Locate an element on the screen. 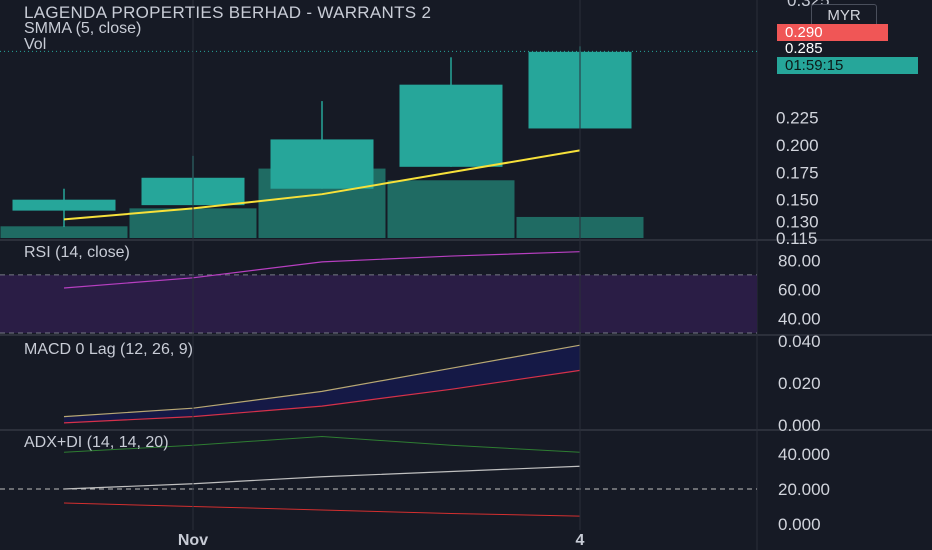 The image size is (932, 550). macd-tick-label: 0.020 is located at coordinates (799, 383).